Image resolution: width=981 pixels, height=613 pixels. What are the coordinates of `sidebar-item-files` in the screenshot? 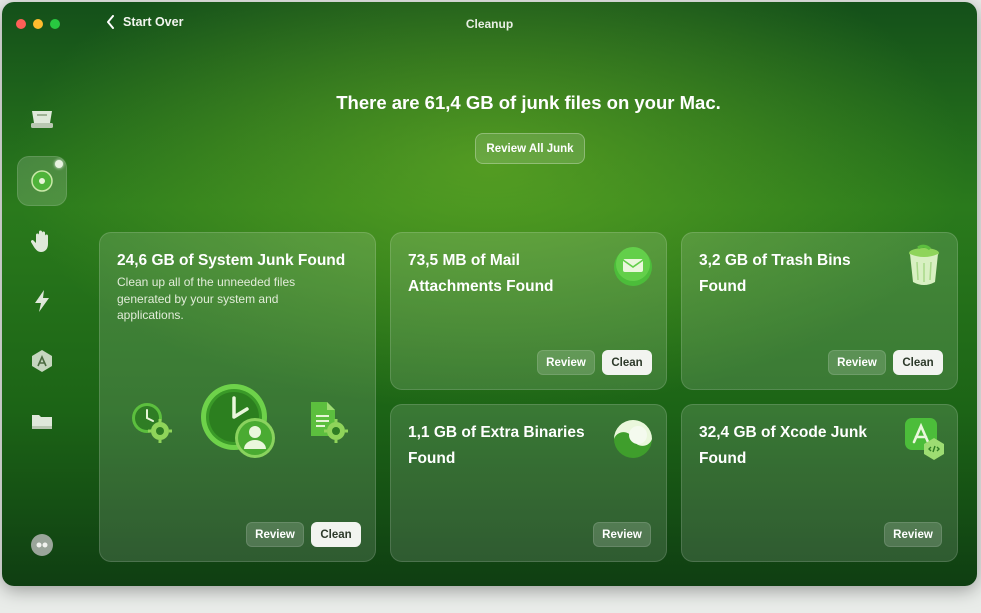 It's located at (42, 421).